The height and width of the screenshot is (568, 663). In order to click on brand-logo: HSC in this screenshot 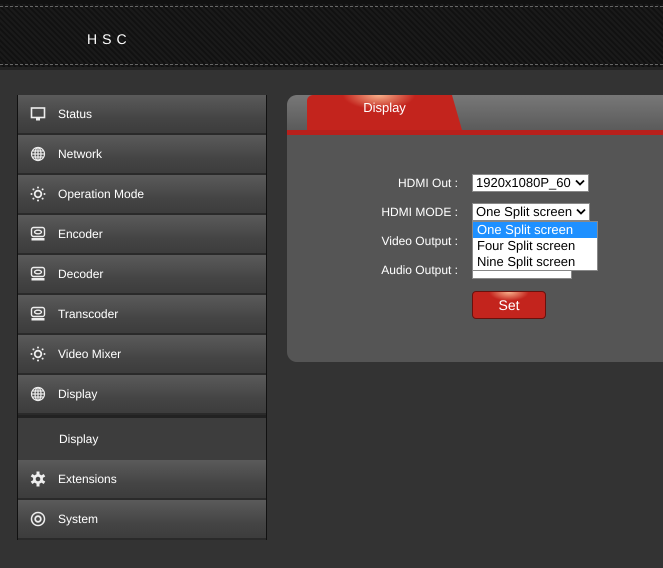, I will do `click(109, 38)`.